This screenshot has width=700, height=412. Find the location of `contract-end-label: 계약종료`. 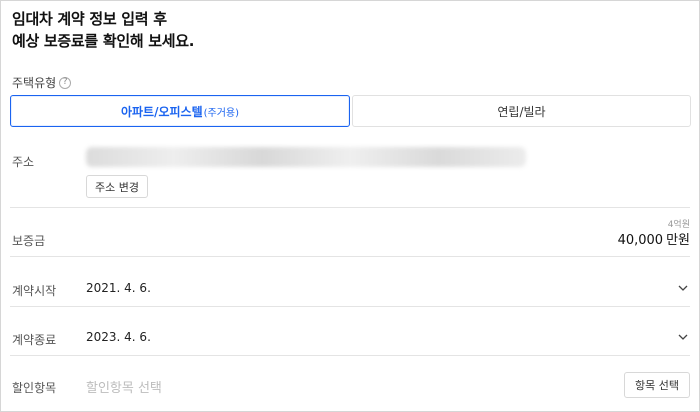

contract-end-label: 계약종료 is located at coordinates (34, 340).